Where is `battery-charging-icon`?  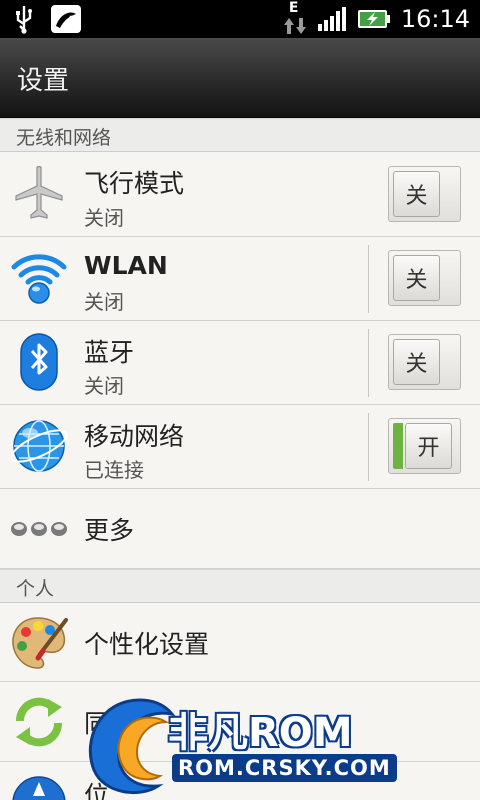 battery-charging-icon is located at coordinates (373, 19).